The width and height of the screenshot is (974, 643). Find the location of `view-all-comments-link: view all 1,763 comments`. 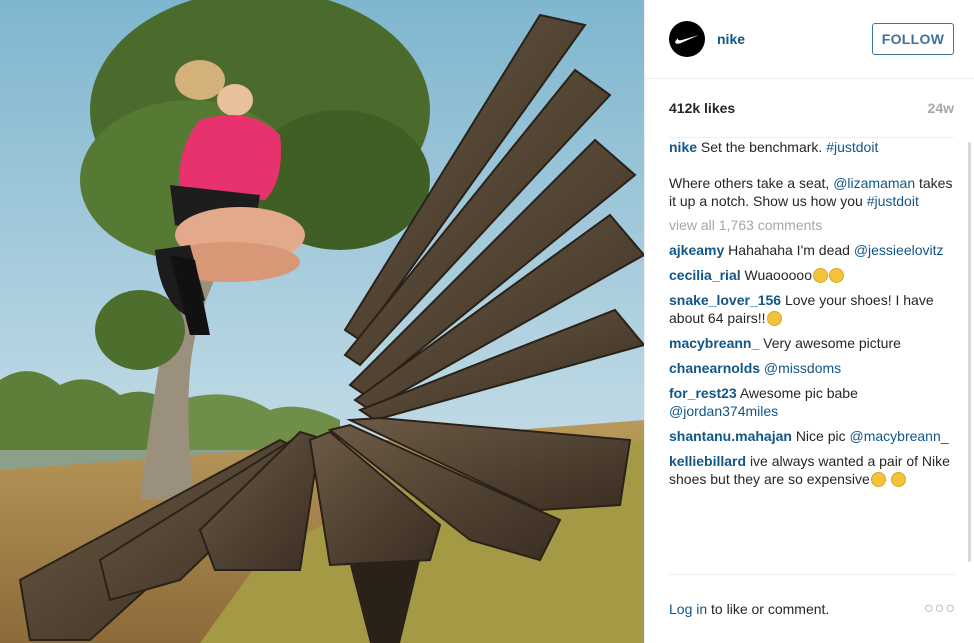

view-all-comments-link: view all 1,763 comments is located at coordinates (815, 225).